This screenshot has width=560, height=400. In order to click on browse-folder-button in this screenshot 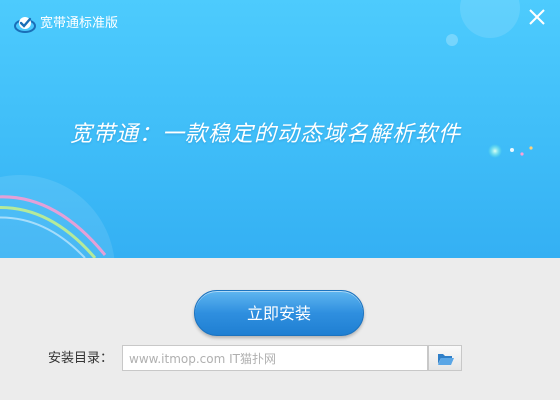, I will do `click(445, 358)`.